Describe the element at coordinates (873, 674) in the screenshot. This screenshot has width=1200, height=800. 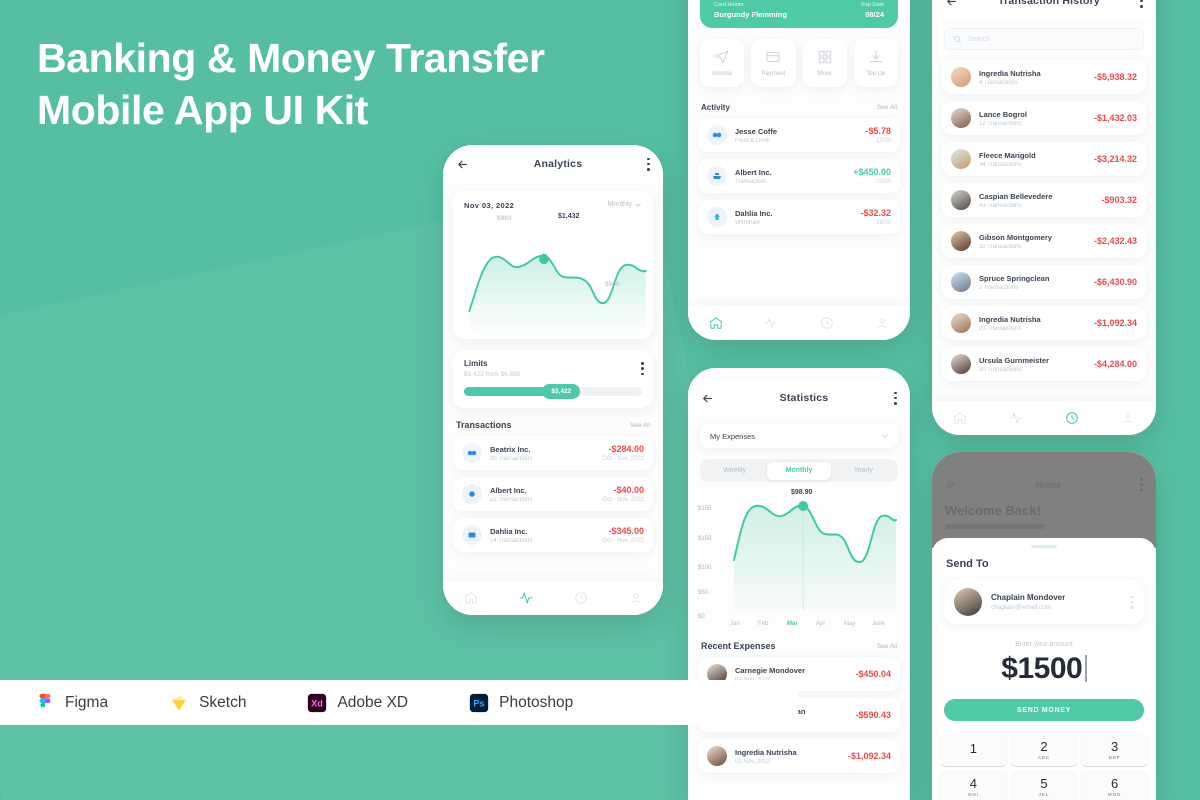
I see `row-amount: -$450.04` at that location.